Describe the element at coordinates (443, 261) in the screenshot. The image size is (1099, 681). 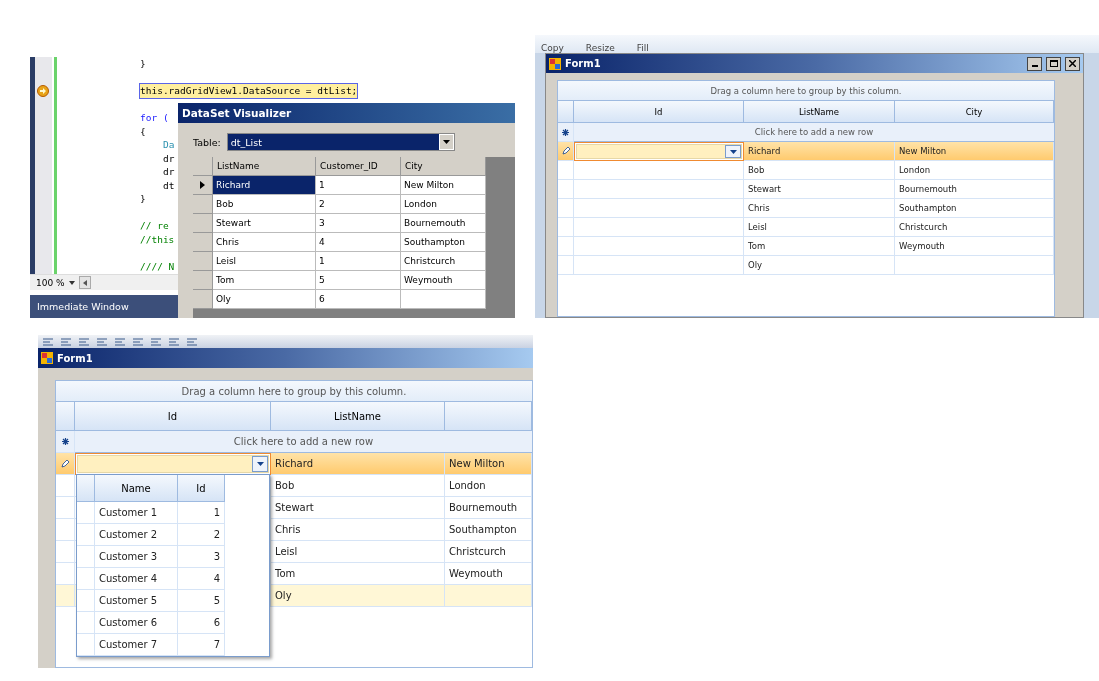
I see `table-cell: Christcurch` at that location.